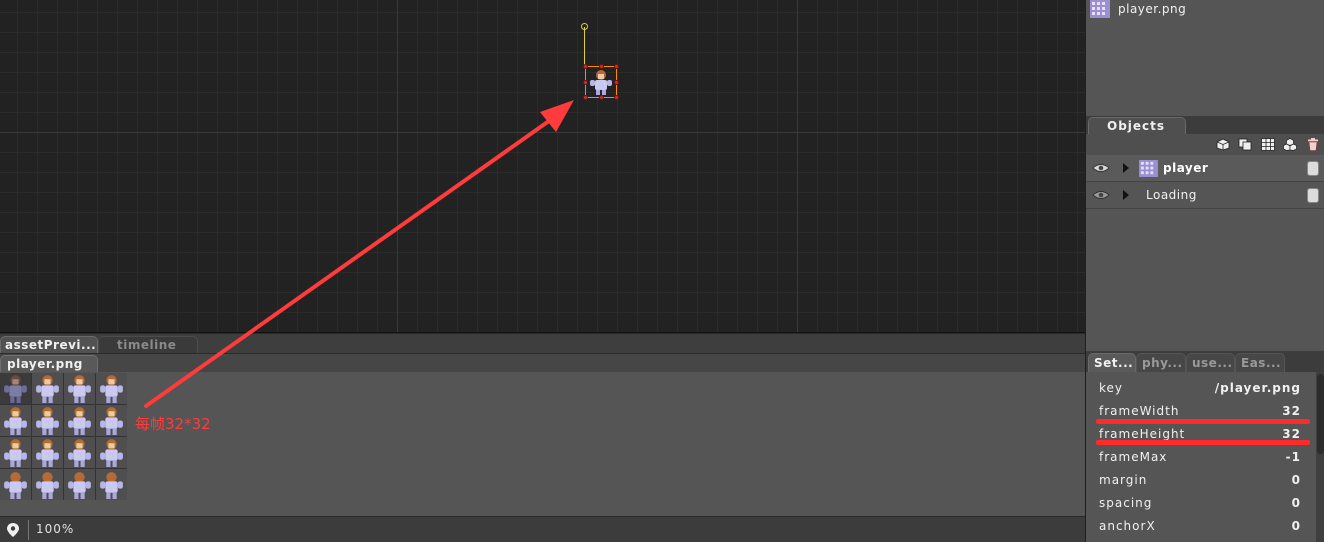 This screenshot has height=542, width=1324. I want to click on resize-handle-tr, so click(616, 66).